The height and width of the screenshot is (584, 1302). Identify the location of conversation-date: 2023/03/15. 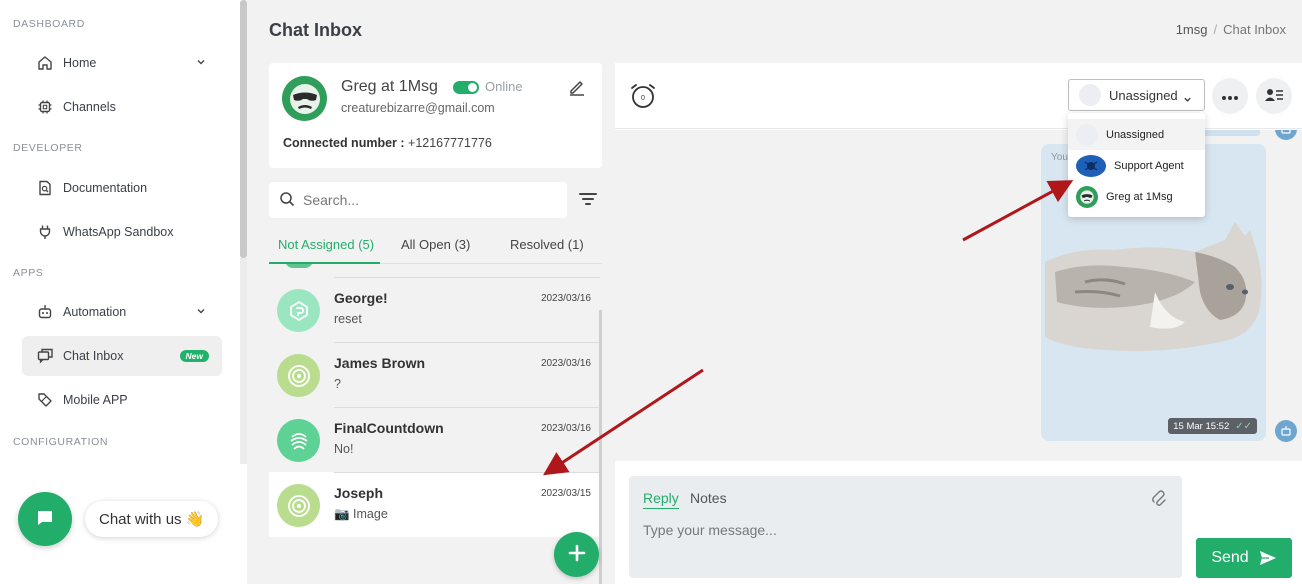
(565, 493).